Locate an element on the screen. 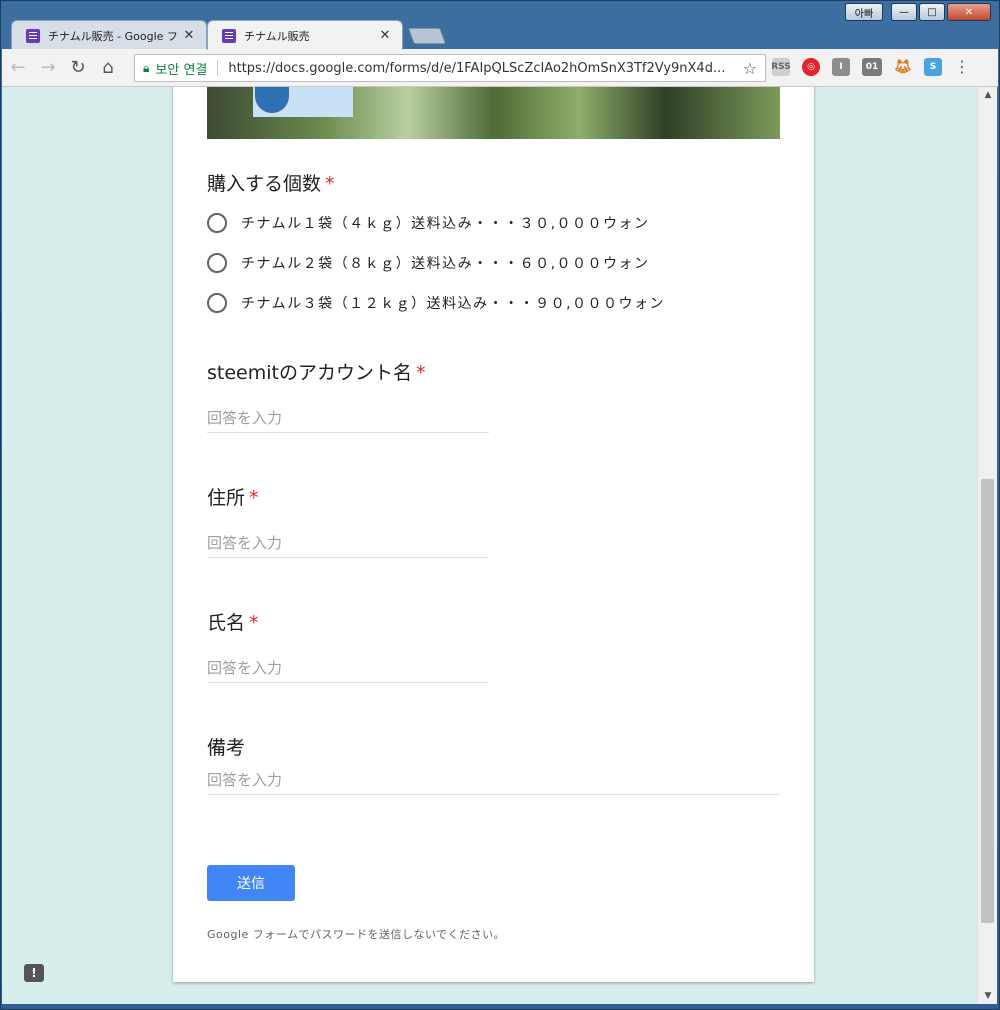  home-icon: ⌂ is located at coordinates (108, 68).